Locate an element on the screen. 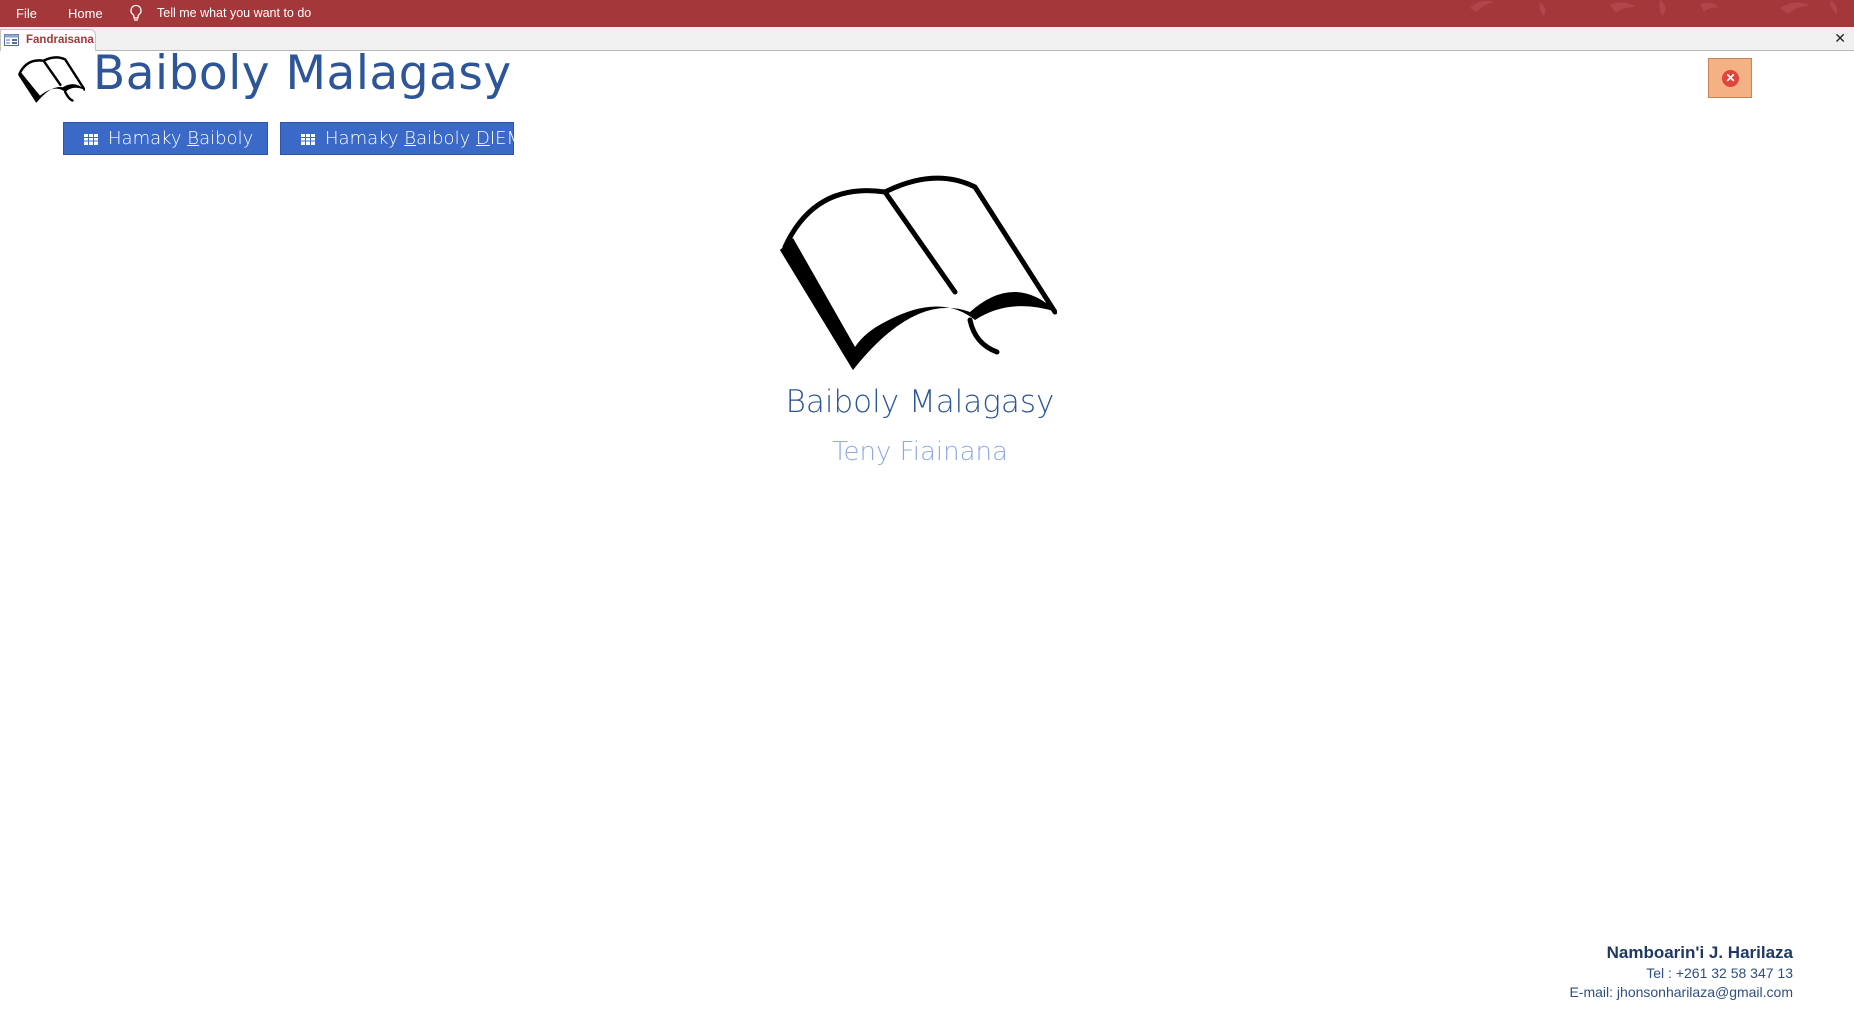 This screenshot has height=1025, width=1854. lightbulb-icon is located at coordinates (136, 12).